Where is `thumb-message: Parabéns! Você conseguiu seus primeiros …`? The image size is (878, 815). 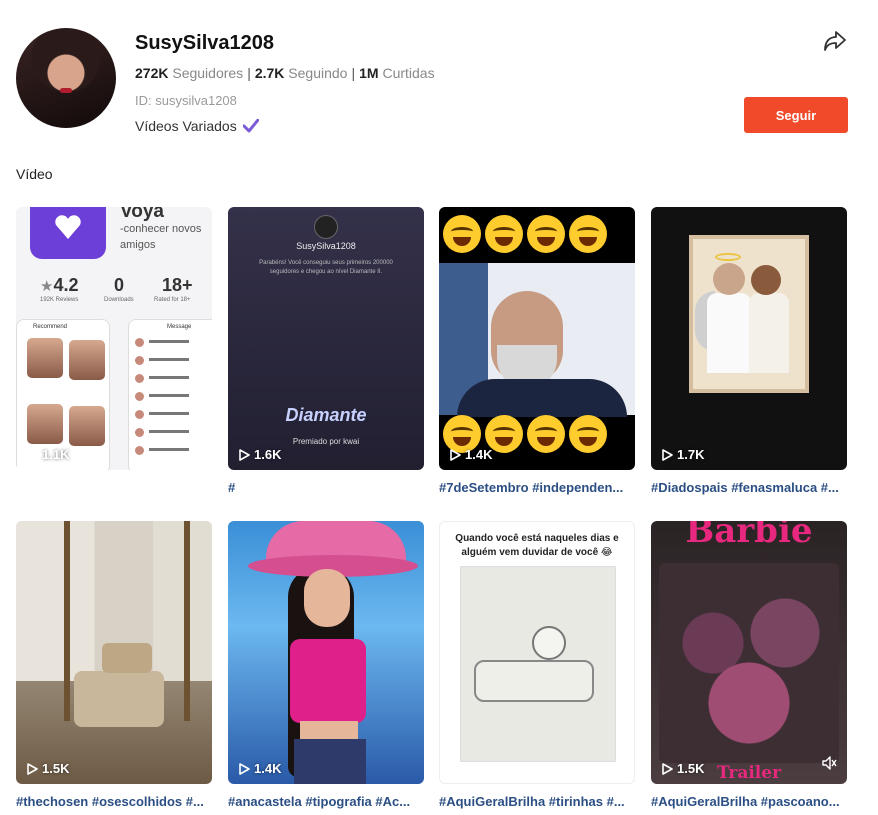 thumb-message: Parabéns! Você conseguiu seus primeiros … is located at coordinates (326, 267).